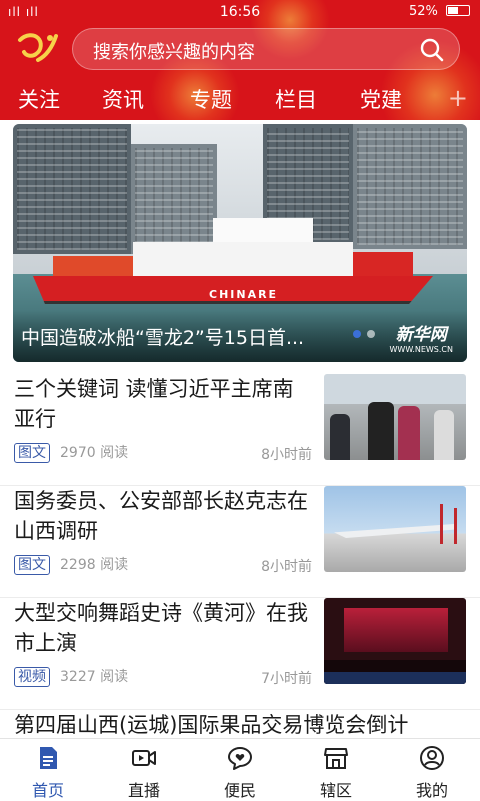 Image resolution: width=480 pixels, height=801 pixels. I want to click on thumb-subtitle-bar, so click(395, 678).